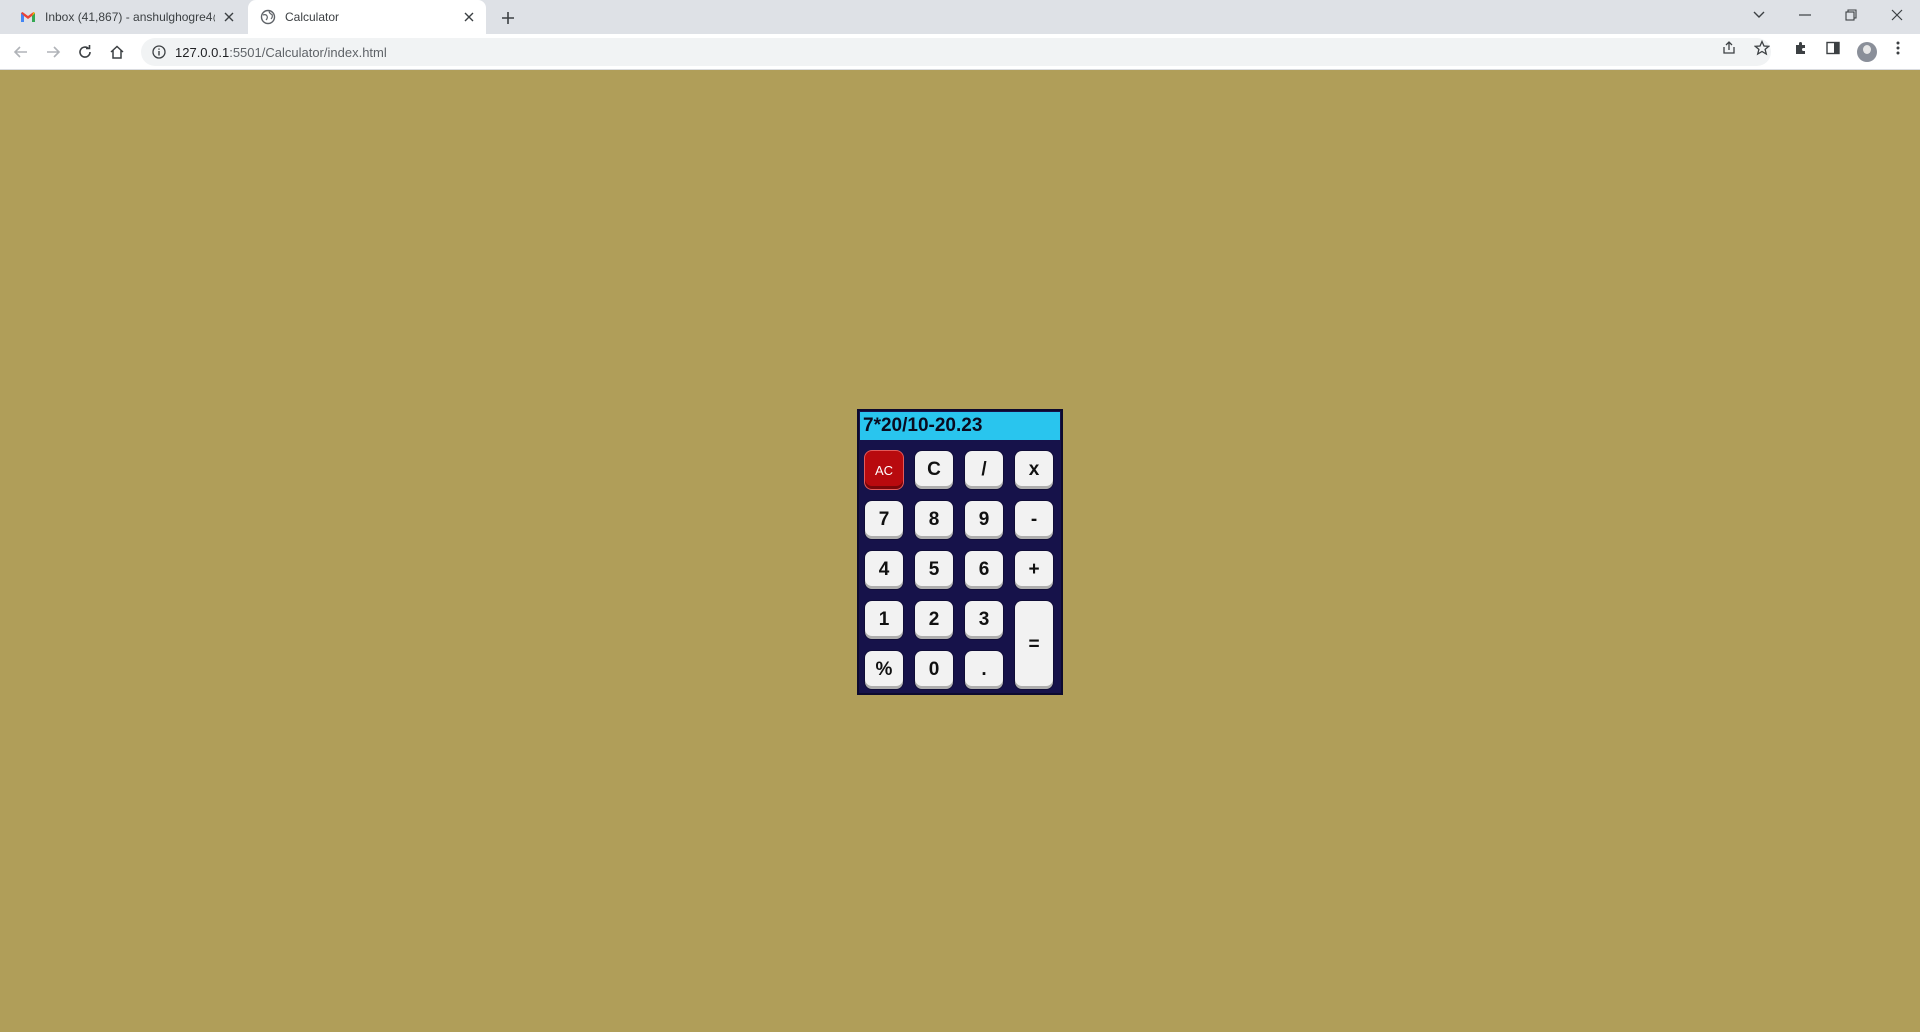 The height and width of the screenshot is (1032, 1920). I want to click on share-icon, so click(1729, 48).